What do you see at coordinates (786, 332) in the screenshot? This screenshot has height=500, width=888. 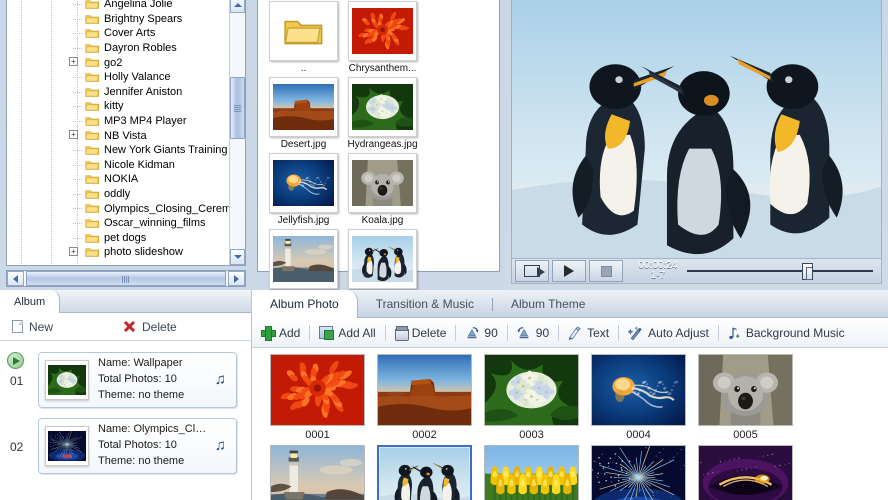 I see `toolbar-background-music-button: Background Music` at bounding box center [786, 332].